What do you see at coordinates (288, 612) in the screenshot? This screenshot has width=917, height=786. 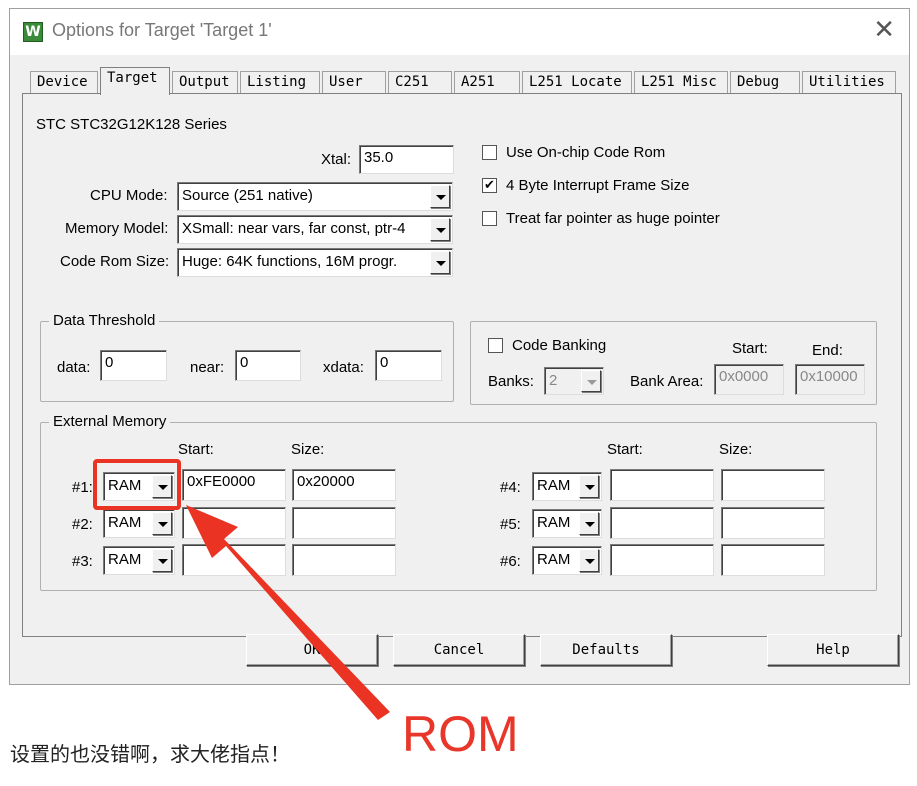 I see `red-arrow-icon` at bounding box center [288, 612].